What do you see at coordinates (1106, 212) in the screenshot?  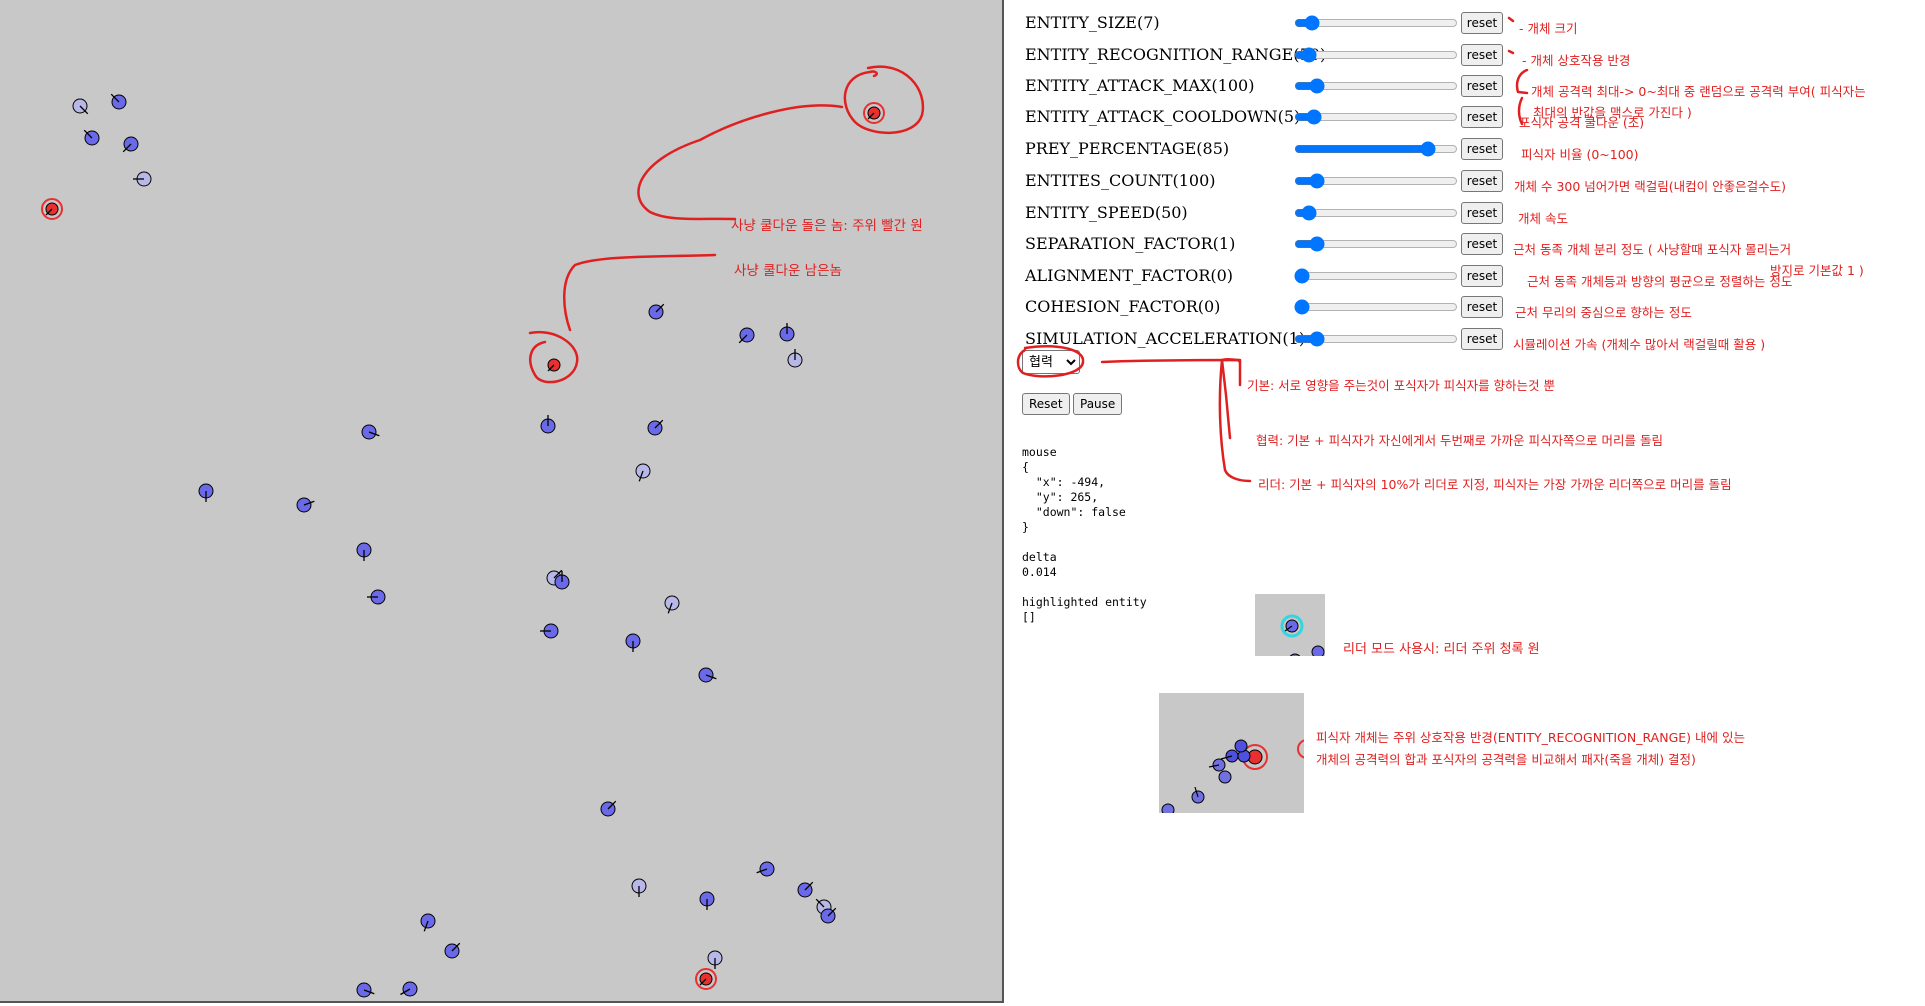 I see `param-label: ENTITY_SPEED(50)` at bounding box center [1106, 212].